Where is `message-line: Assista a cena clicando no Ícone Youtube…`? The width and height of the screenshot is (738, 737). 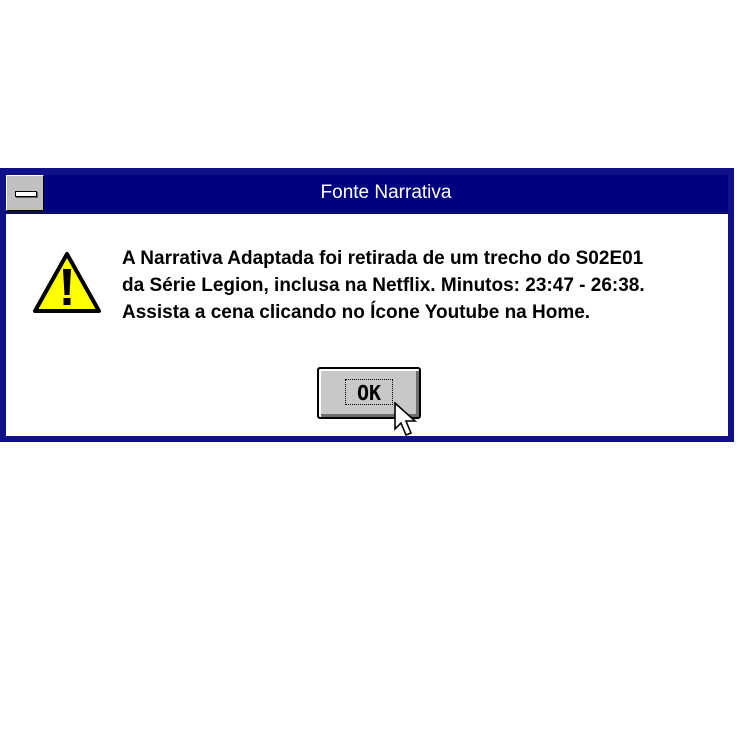
message-line: Assista a cena clicando no Ícone Youtube… is located at coordinates (356, 312).